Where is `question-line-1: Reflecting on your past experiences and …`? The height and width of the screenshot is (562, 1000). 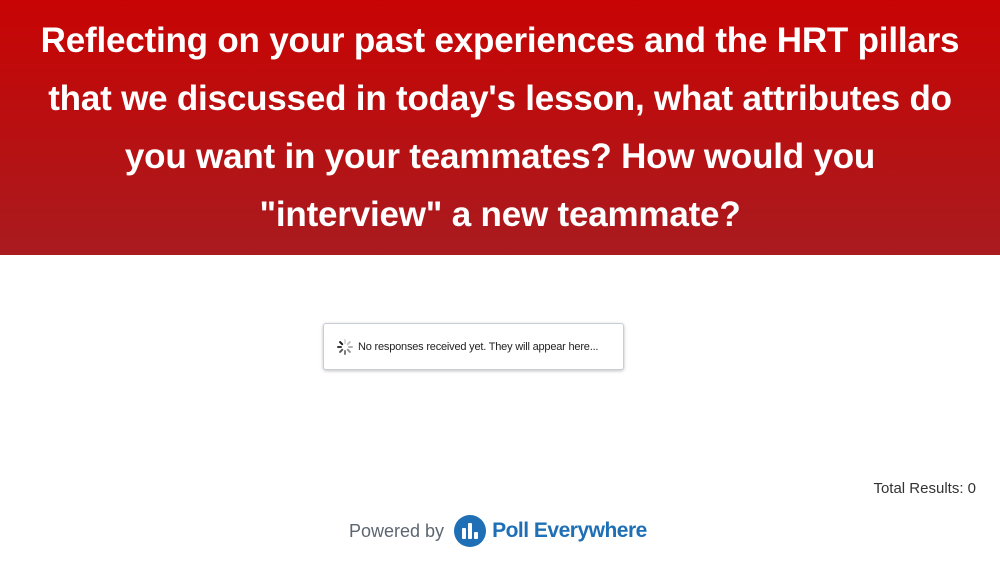 question-line-1: Reflecting on your past experiences and … is located at coordinates (500, 40).